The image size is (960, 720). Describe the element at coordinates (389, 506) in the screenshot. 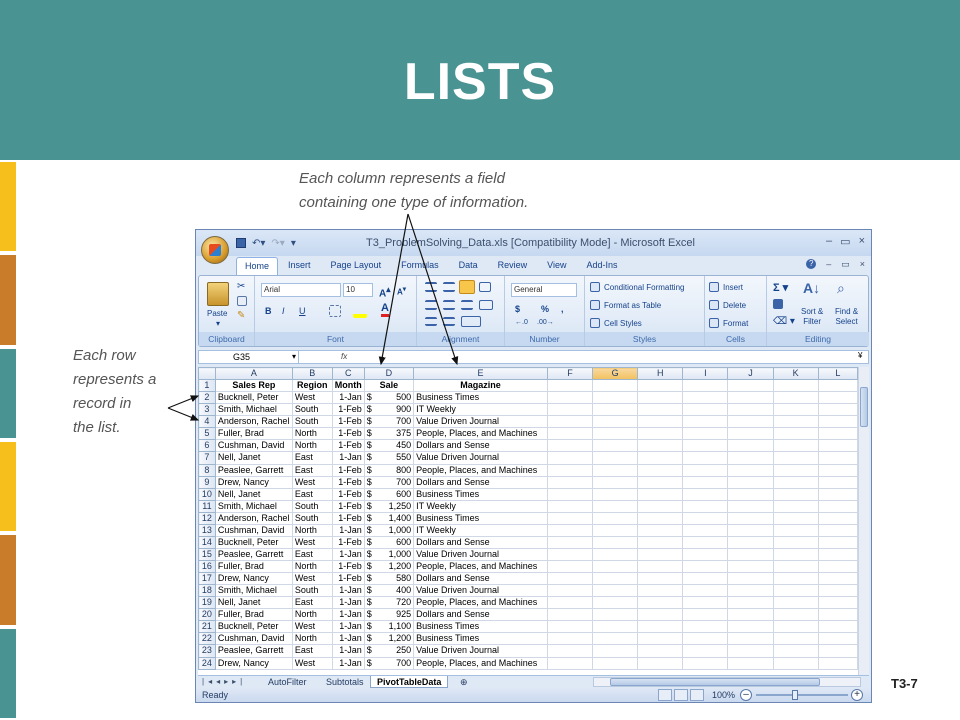

I see `sale-cell: $1,250` at that location.